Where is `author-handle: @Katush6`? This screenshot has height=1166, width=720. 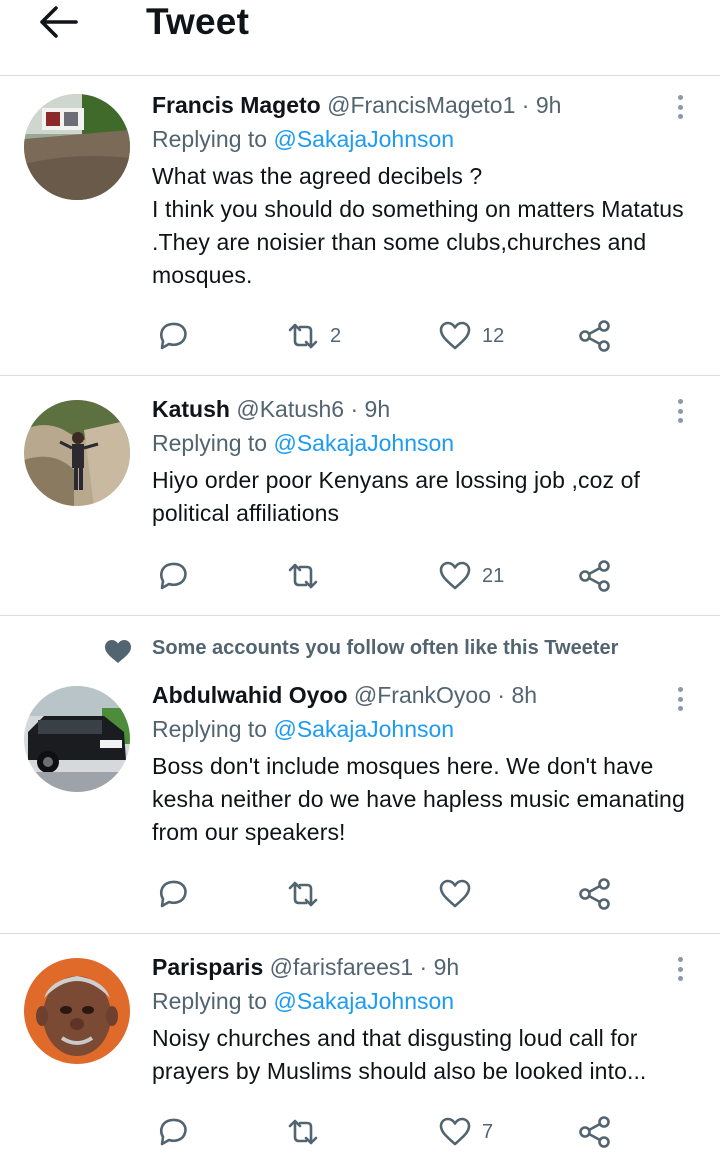 author-handle: @Katush6 is located at coordinates (290, 409).